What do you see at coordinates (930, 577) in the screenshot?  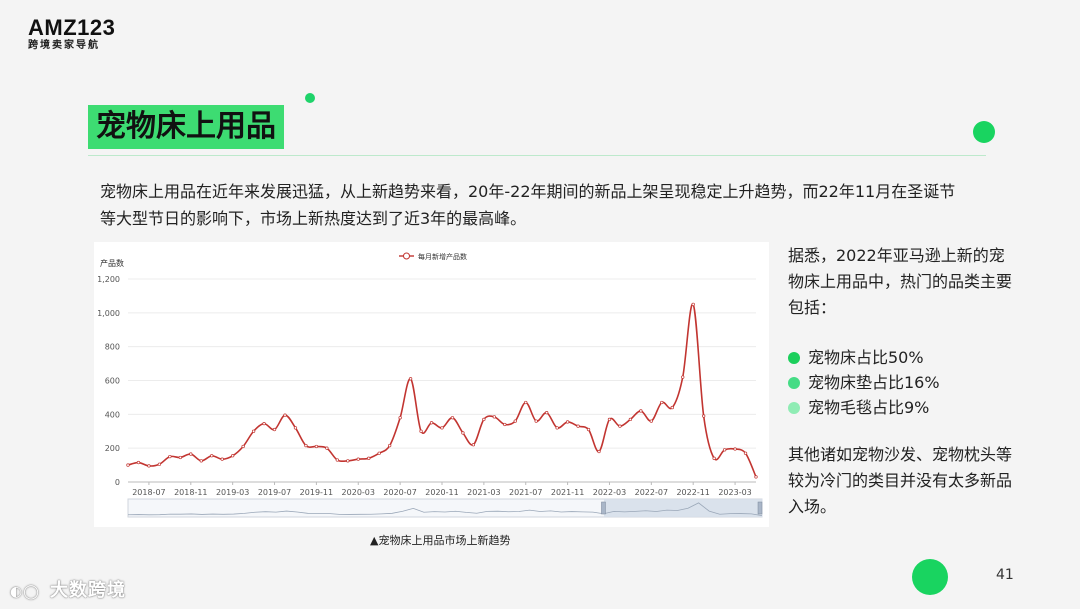 I see `decorative-dot-bottom` at bounding box center [930, 577].